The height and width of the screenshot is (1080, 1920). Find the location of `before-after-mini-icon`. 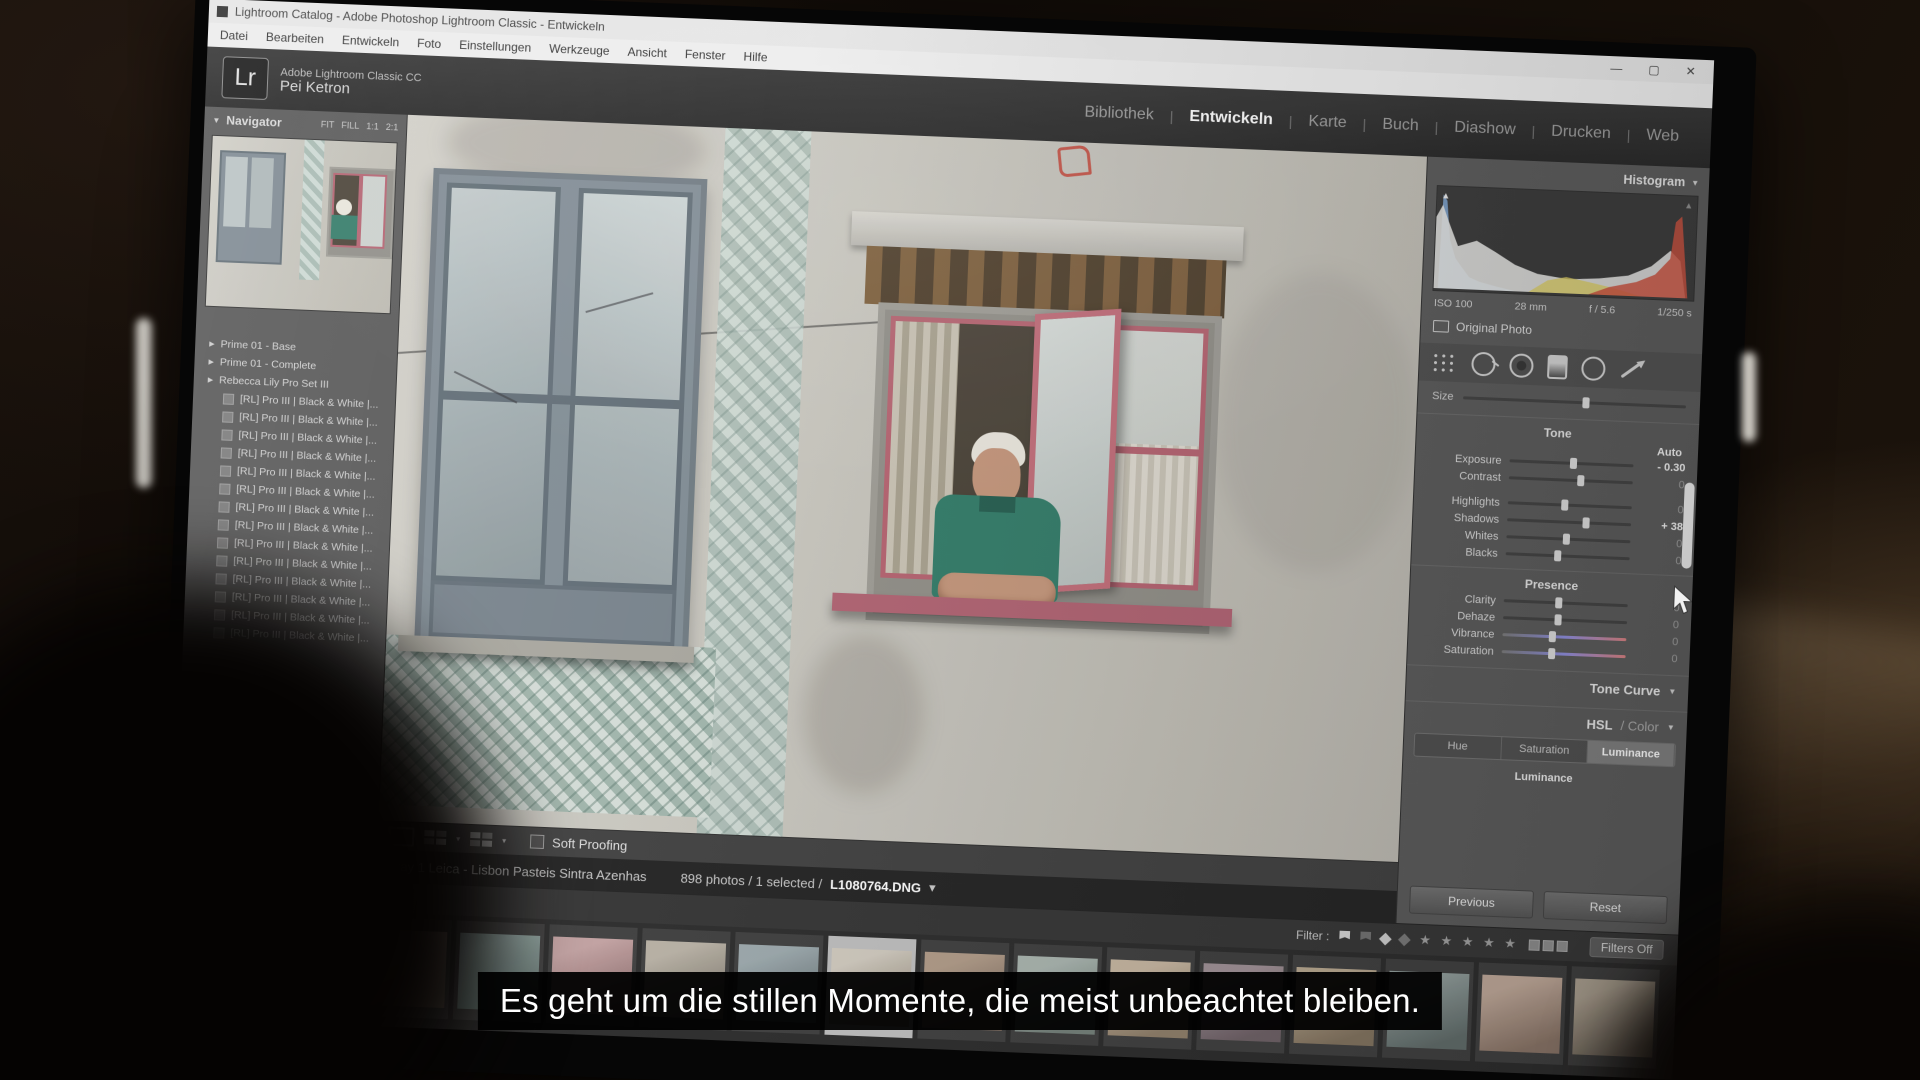

before-after-mini-icon is located at coordinates (1441, 326).